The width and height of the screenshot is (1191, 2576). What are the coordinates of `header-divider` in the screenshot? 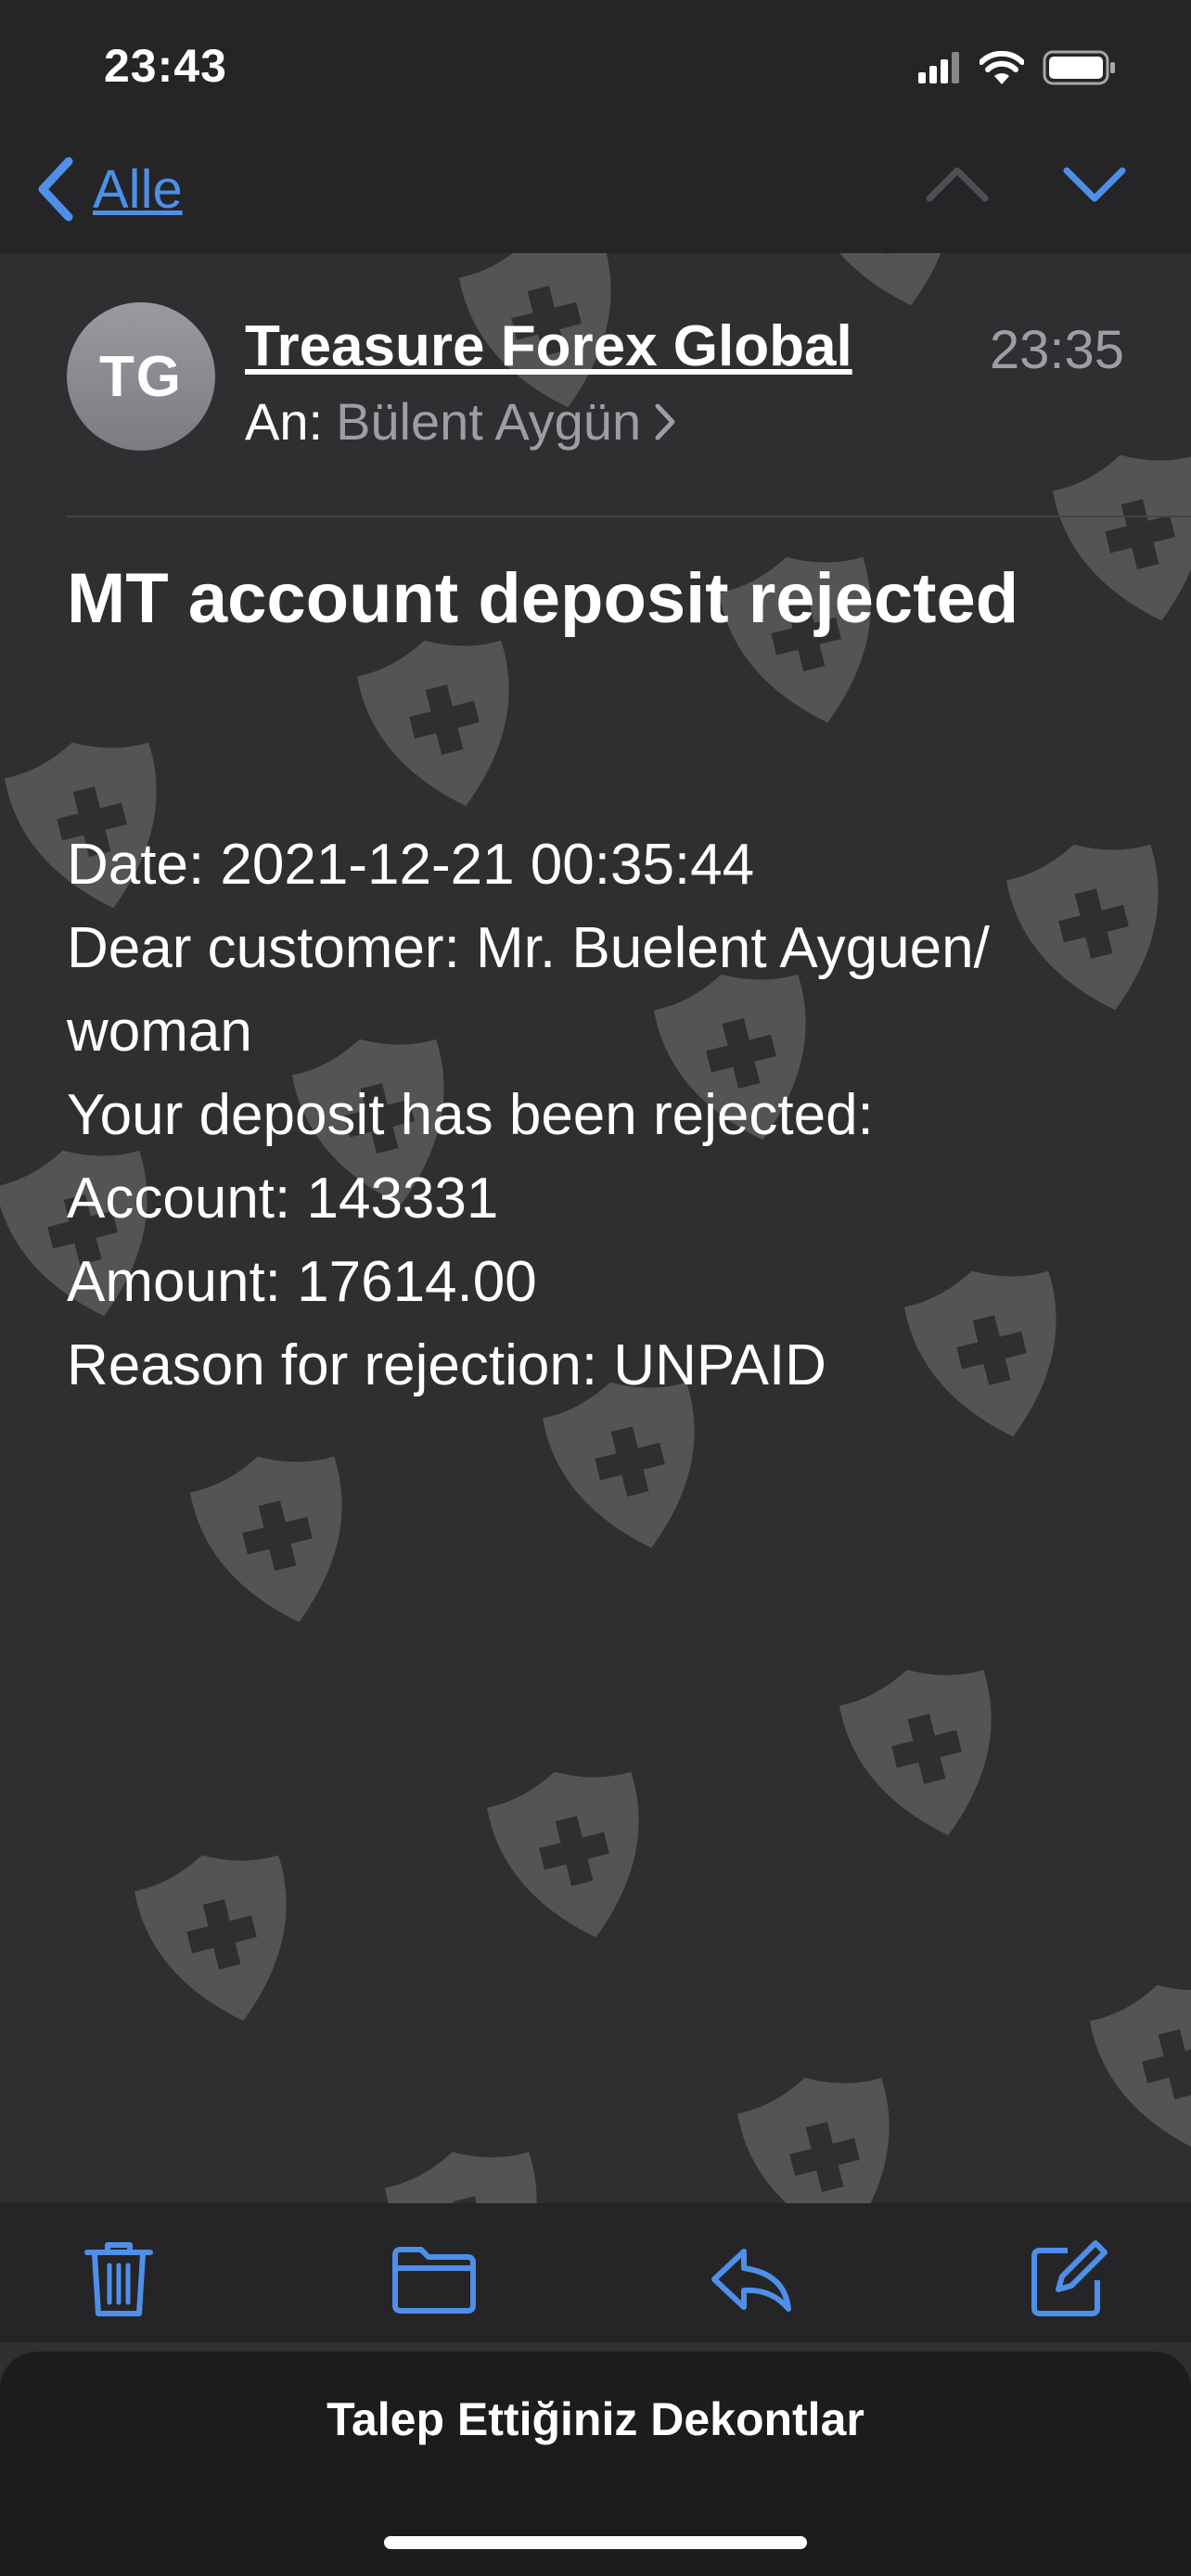 It's located at (629, 516).